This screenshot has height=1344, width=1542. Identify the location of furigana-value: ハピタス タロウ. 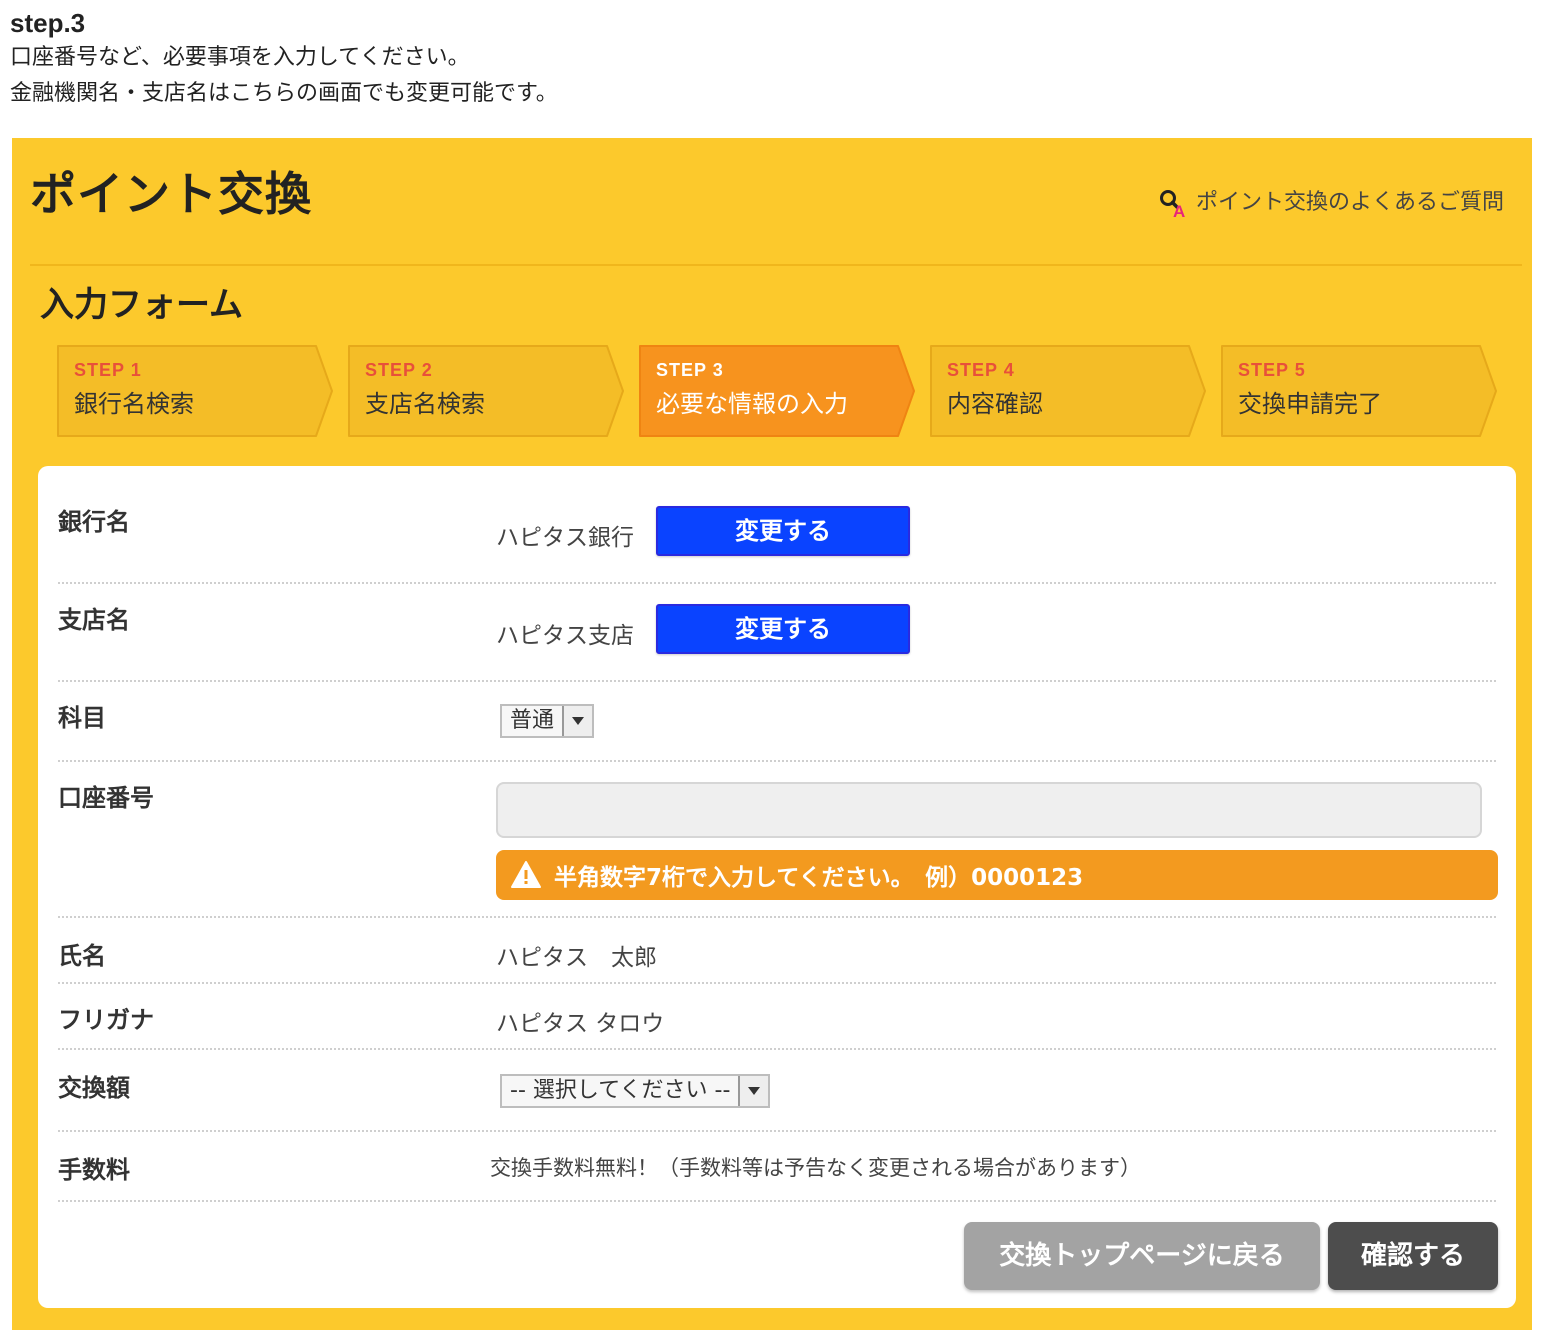
(580, 1024).